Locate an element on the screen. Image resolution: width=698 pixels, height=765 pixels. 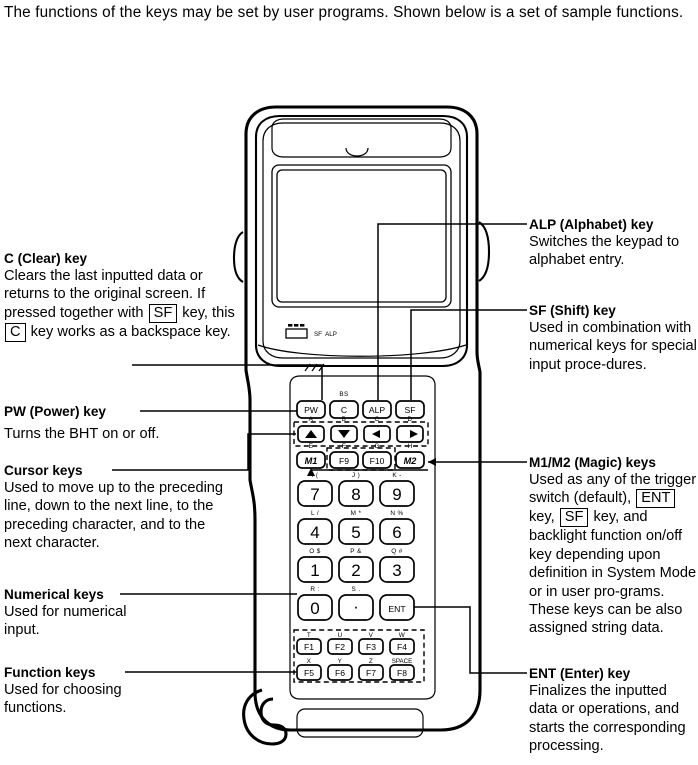
annotation-cursor-keys-title: Cursor keys is located at coordinates (43, 470).